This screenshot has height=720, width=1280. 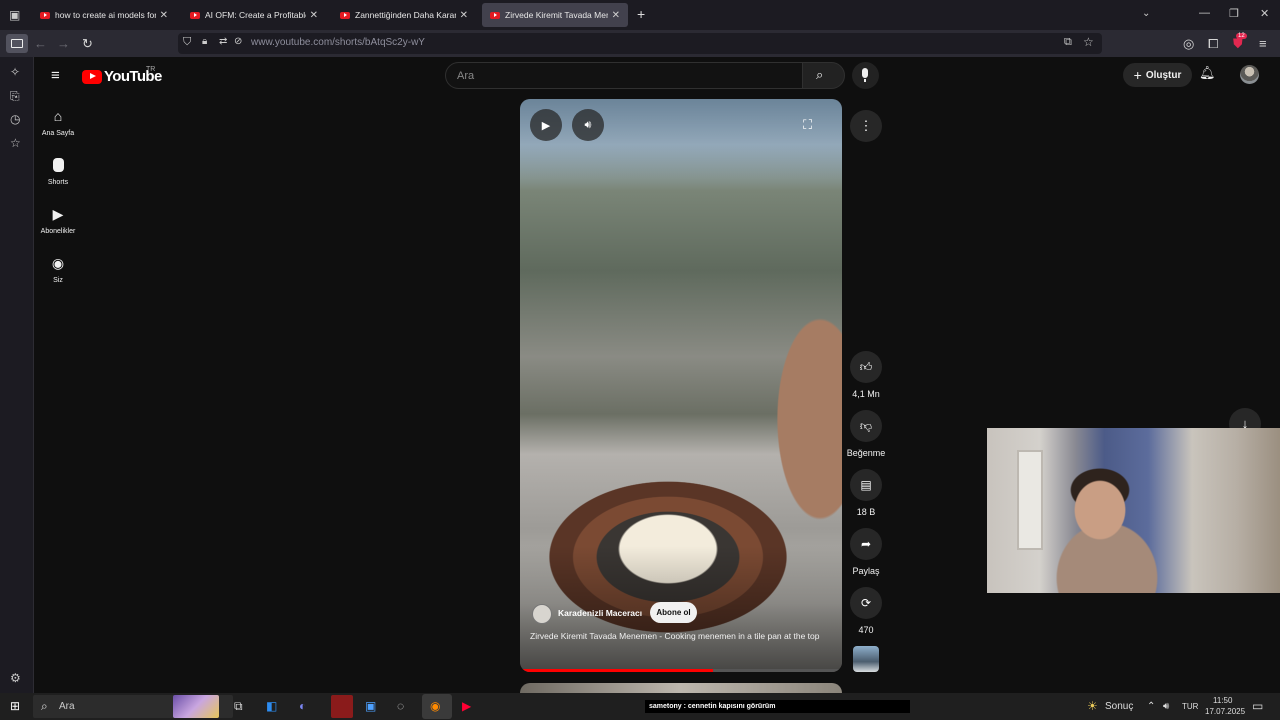 I want to click on app-window-icon: ▣, so click(x=370, y=706).